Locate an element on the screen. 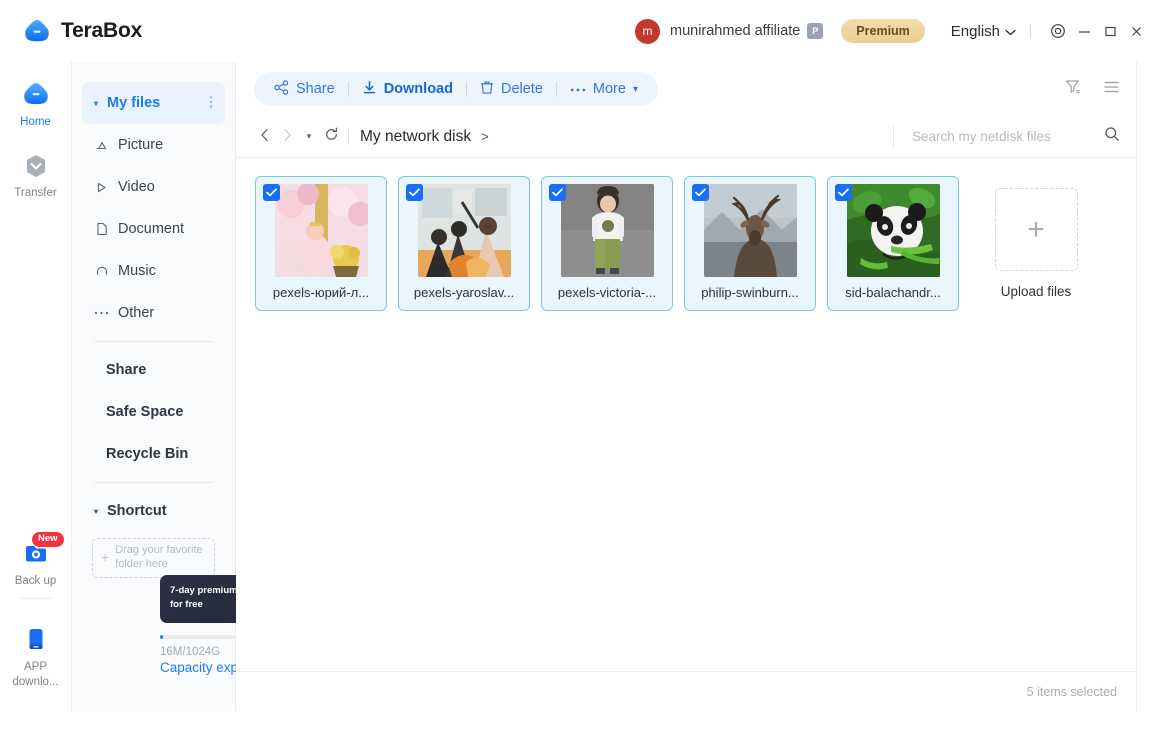 Image resolution: width=1167 pixels, height=739 pixels. search-input is located at coordinates (1003, 136).